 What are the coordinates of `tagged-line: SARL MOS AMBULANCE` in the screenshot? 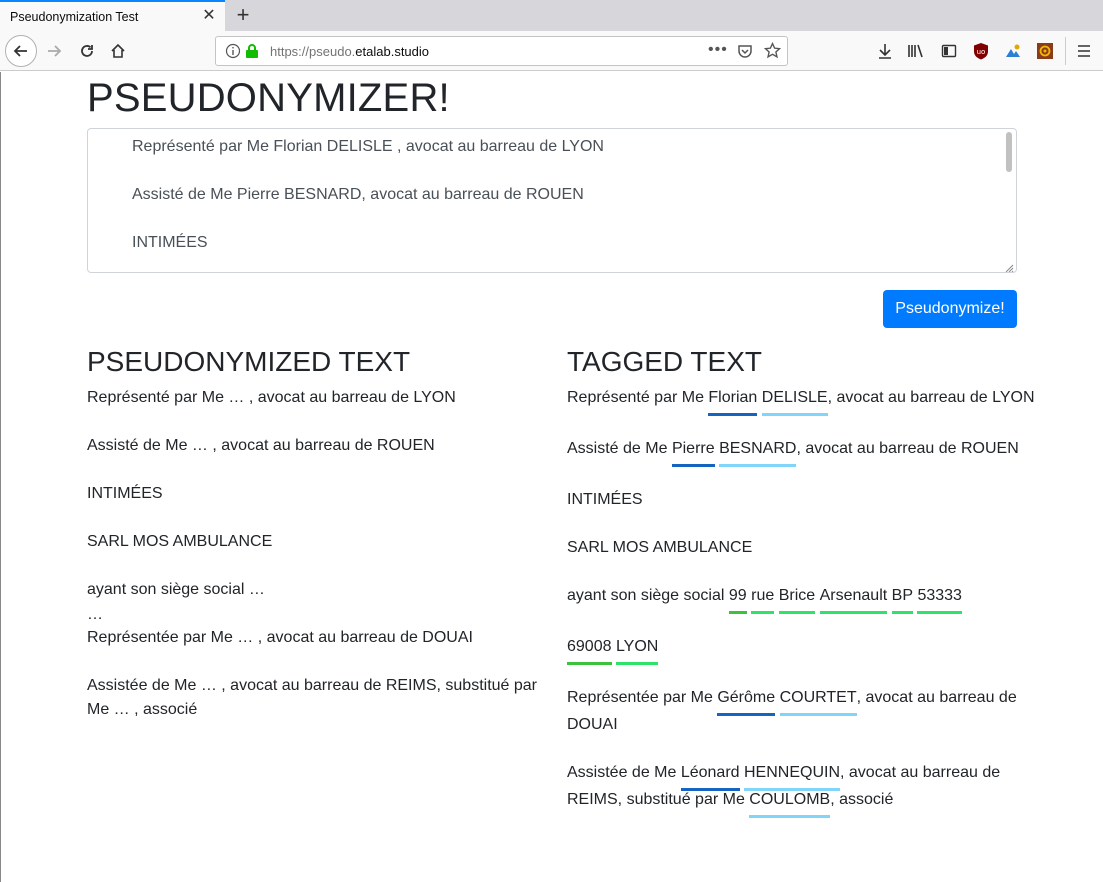 It's located at (660, 547).